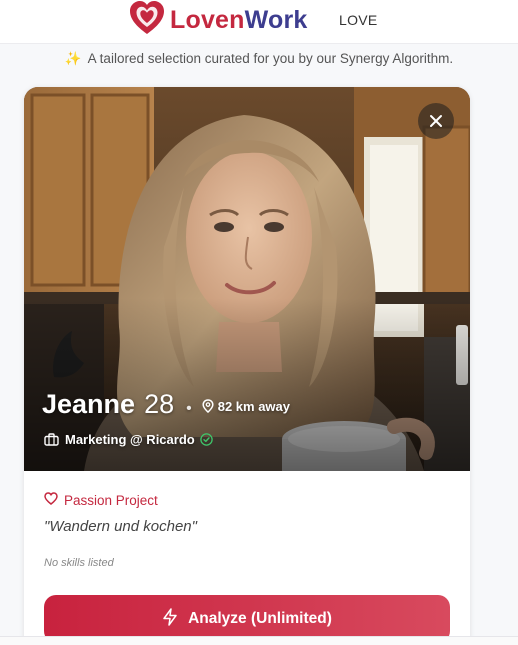  Describe the element at coordinates (207, 19) in the screenshot. I see `logo-text-loven: Loven` at that location.